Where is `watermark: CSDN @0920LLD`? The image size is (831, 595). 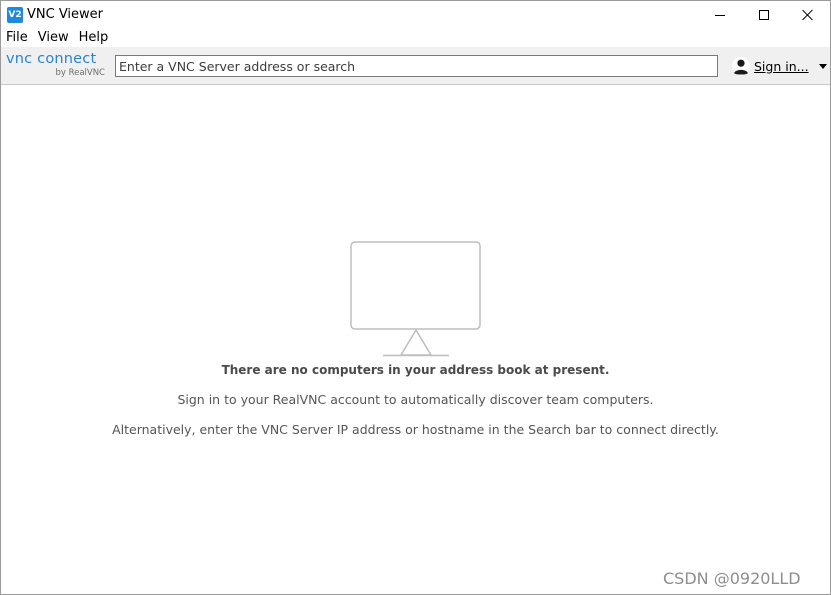
watermark: CSDN @0920LLD is located at coordinates (732, 578).